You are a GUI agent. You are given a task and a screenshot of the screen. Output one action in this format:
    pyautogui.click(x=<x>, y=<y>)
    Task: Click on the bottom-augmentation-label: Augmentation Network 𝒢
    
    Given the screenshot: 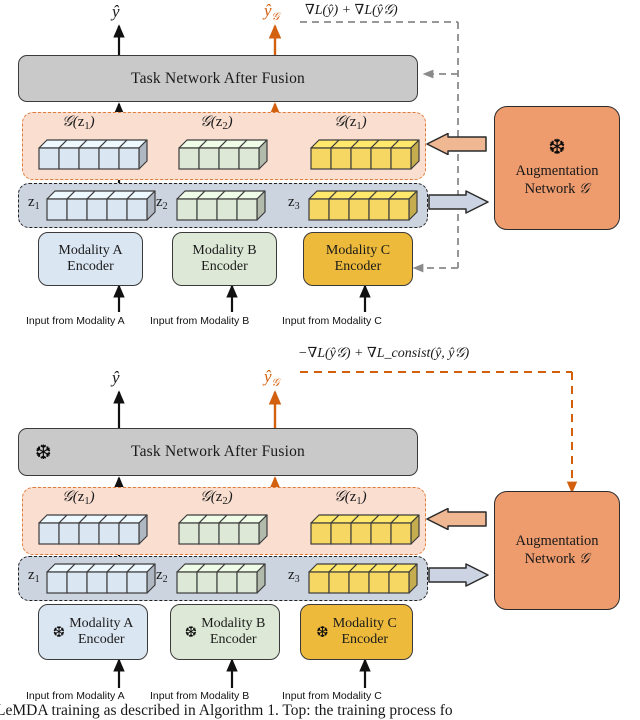 What is the action you would take?
    pyautogui.click(x=557, y=549)
    